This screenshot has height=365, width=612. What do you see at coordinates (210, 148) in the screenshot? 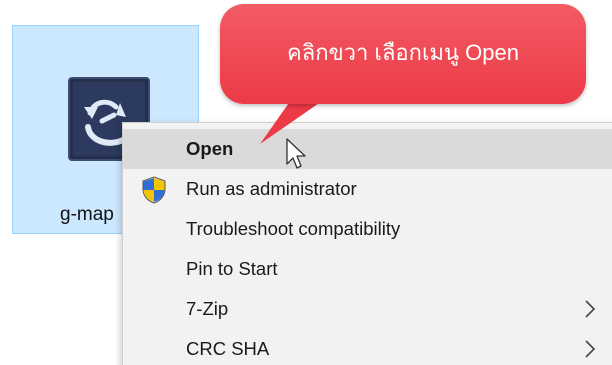
I see `menu-item-label: Open` at bounding box center [210, 148].